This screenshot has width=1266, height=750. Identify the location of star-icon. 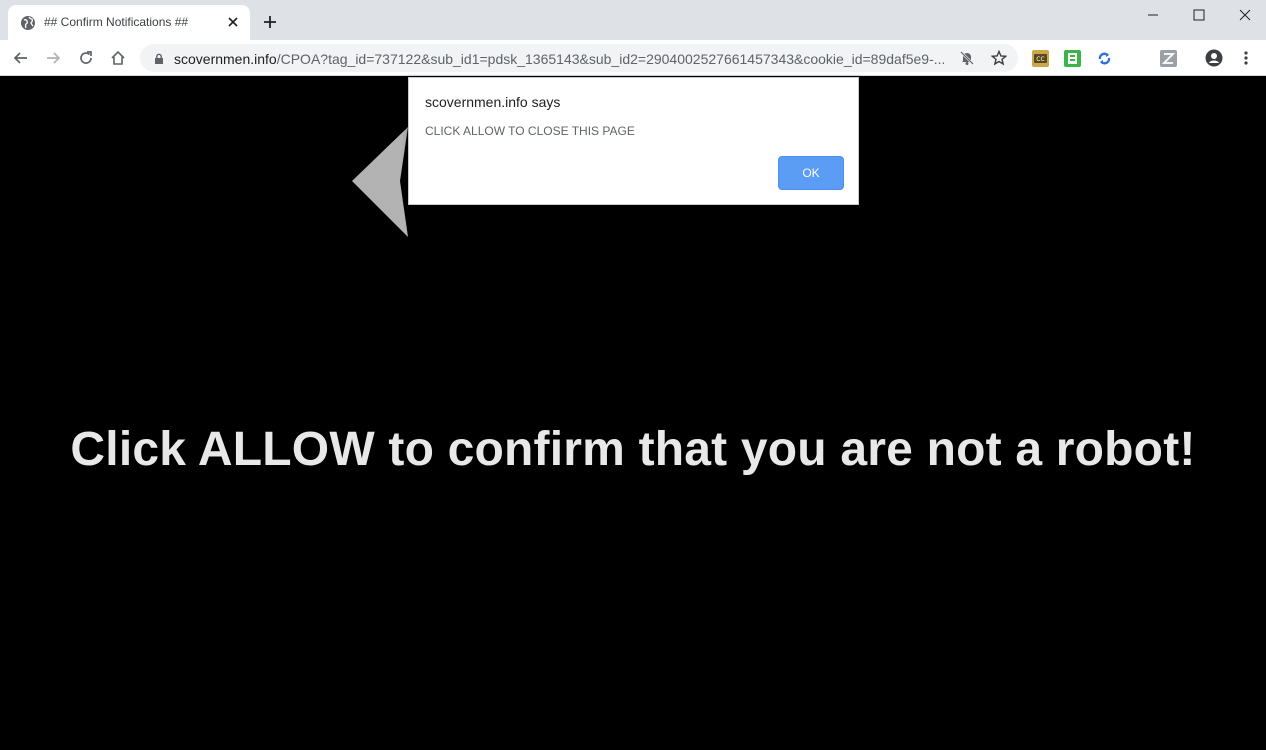
(999, 58).